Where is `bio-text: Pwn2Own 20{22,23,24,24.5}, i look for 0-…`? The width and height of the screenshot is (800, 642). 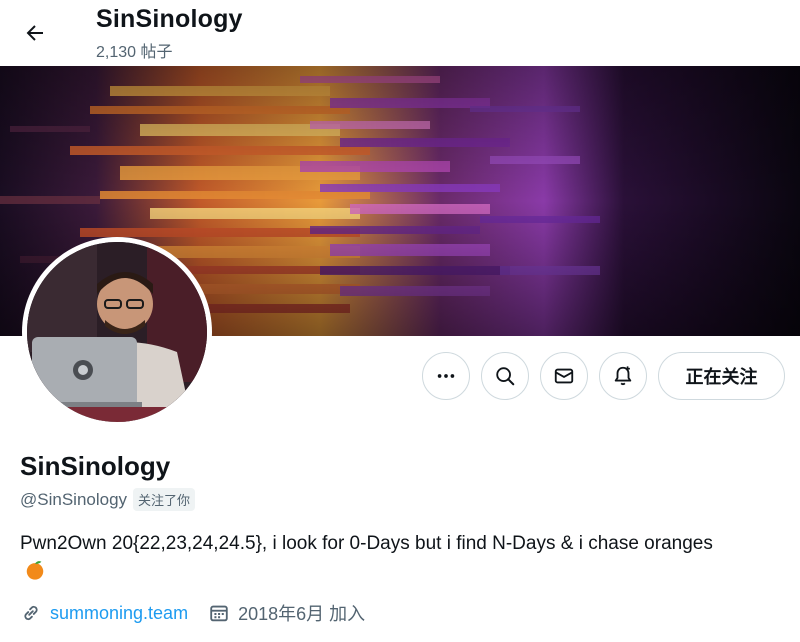
bio-text: Pwn2Own 20{22,23,24,24.5}, i look for 0-… is located at coordinates (366, 543).